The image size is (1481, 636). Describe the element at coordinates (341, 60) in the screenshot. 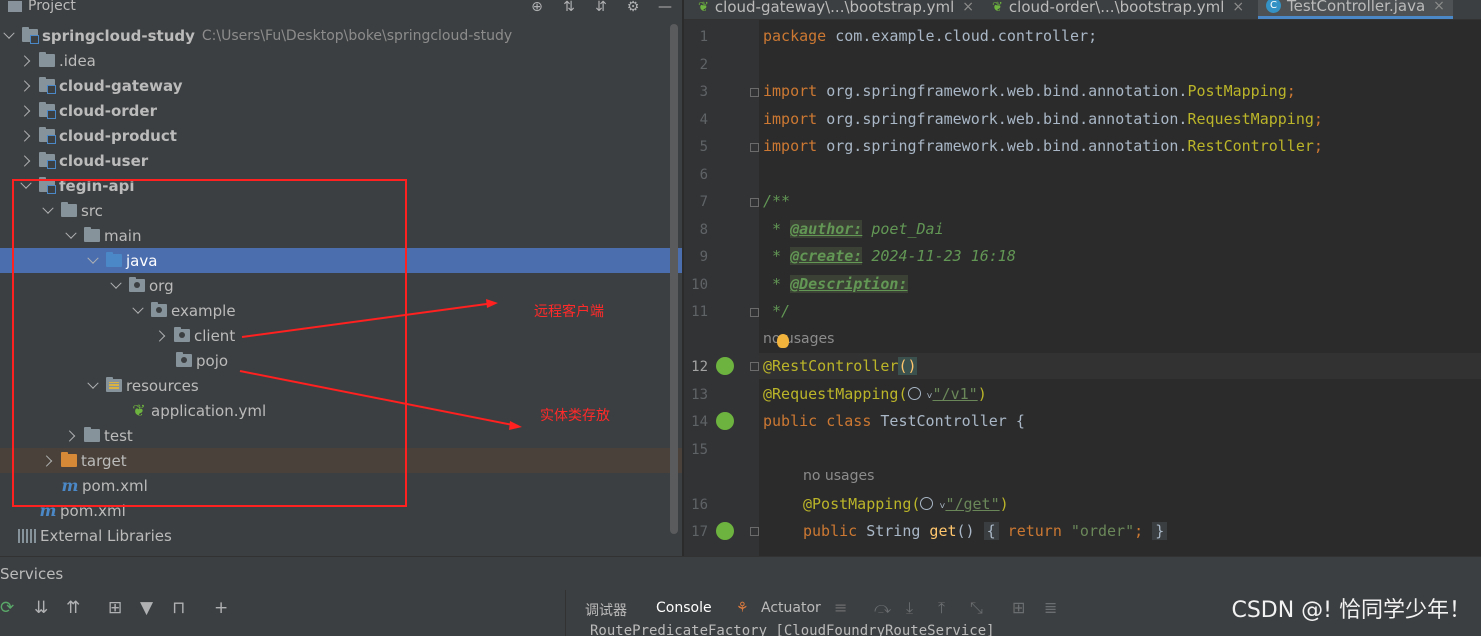

I see `tree-item-idea: .idea` at that location.